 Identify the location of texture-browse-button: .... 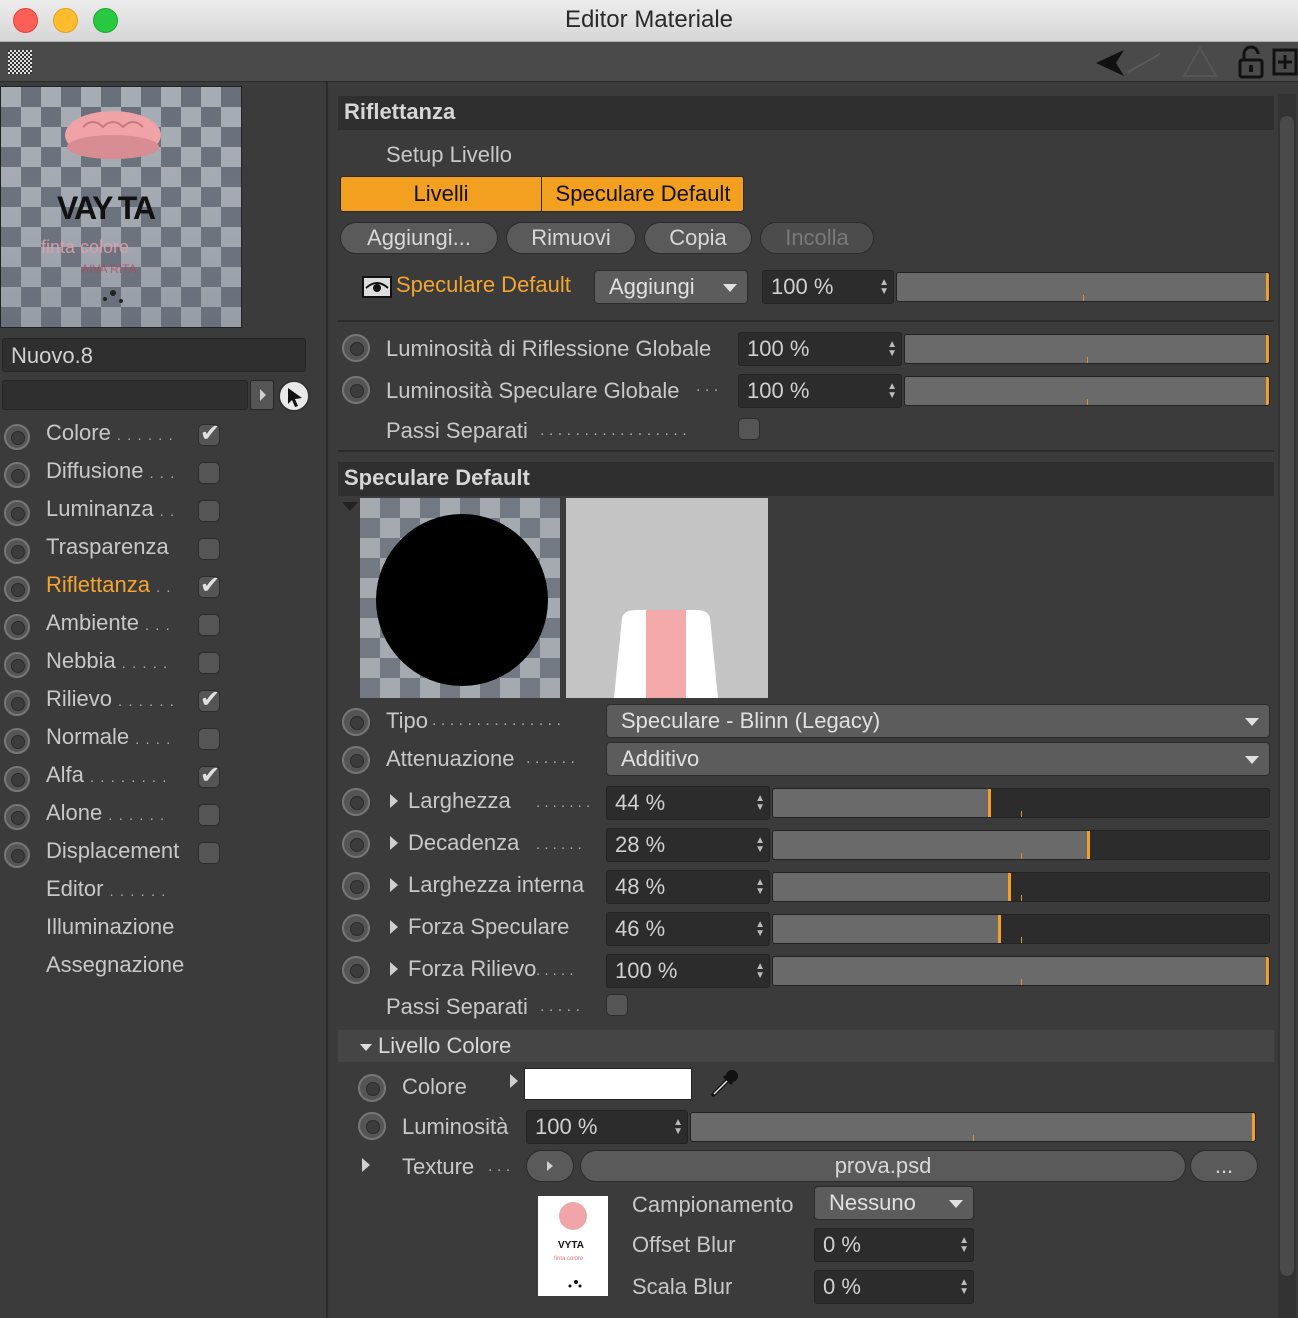
(1224, 1166).